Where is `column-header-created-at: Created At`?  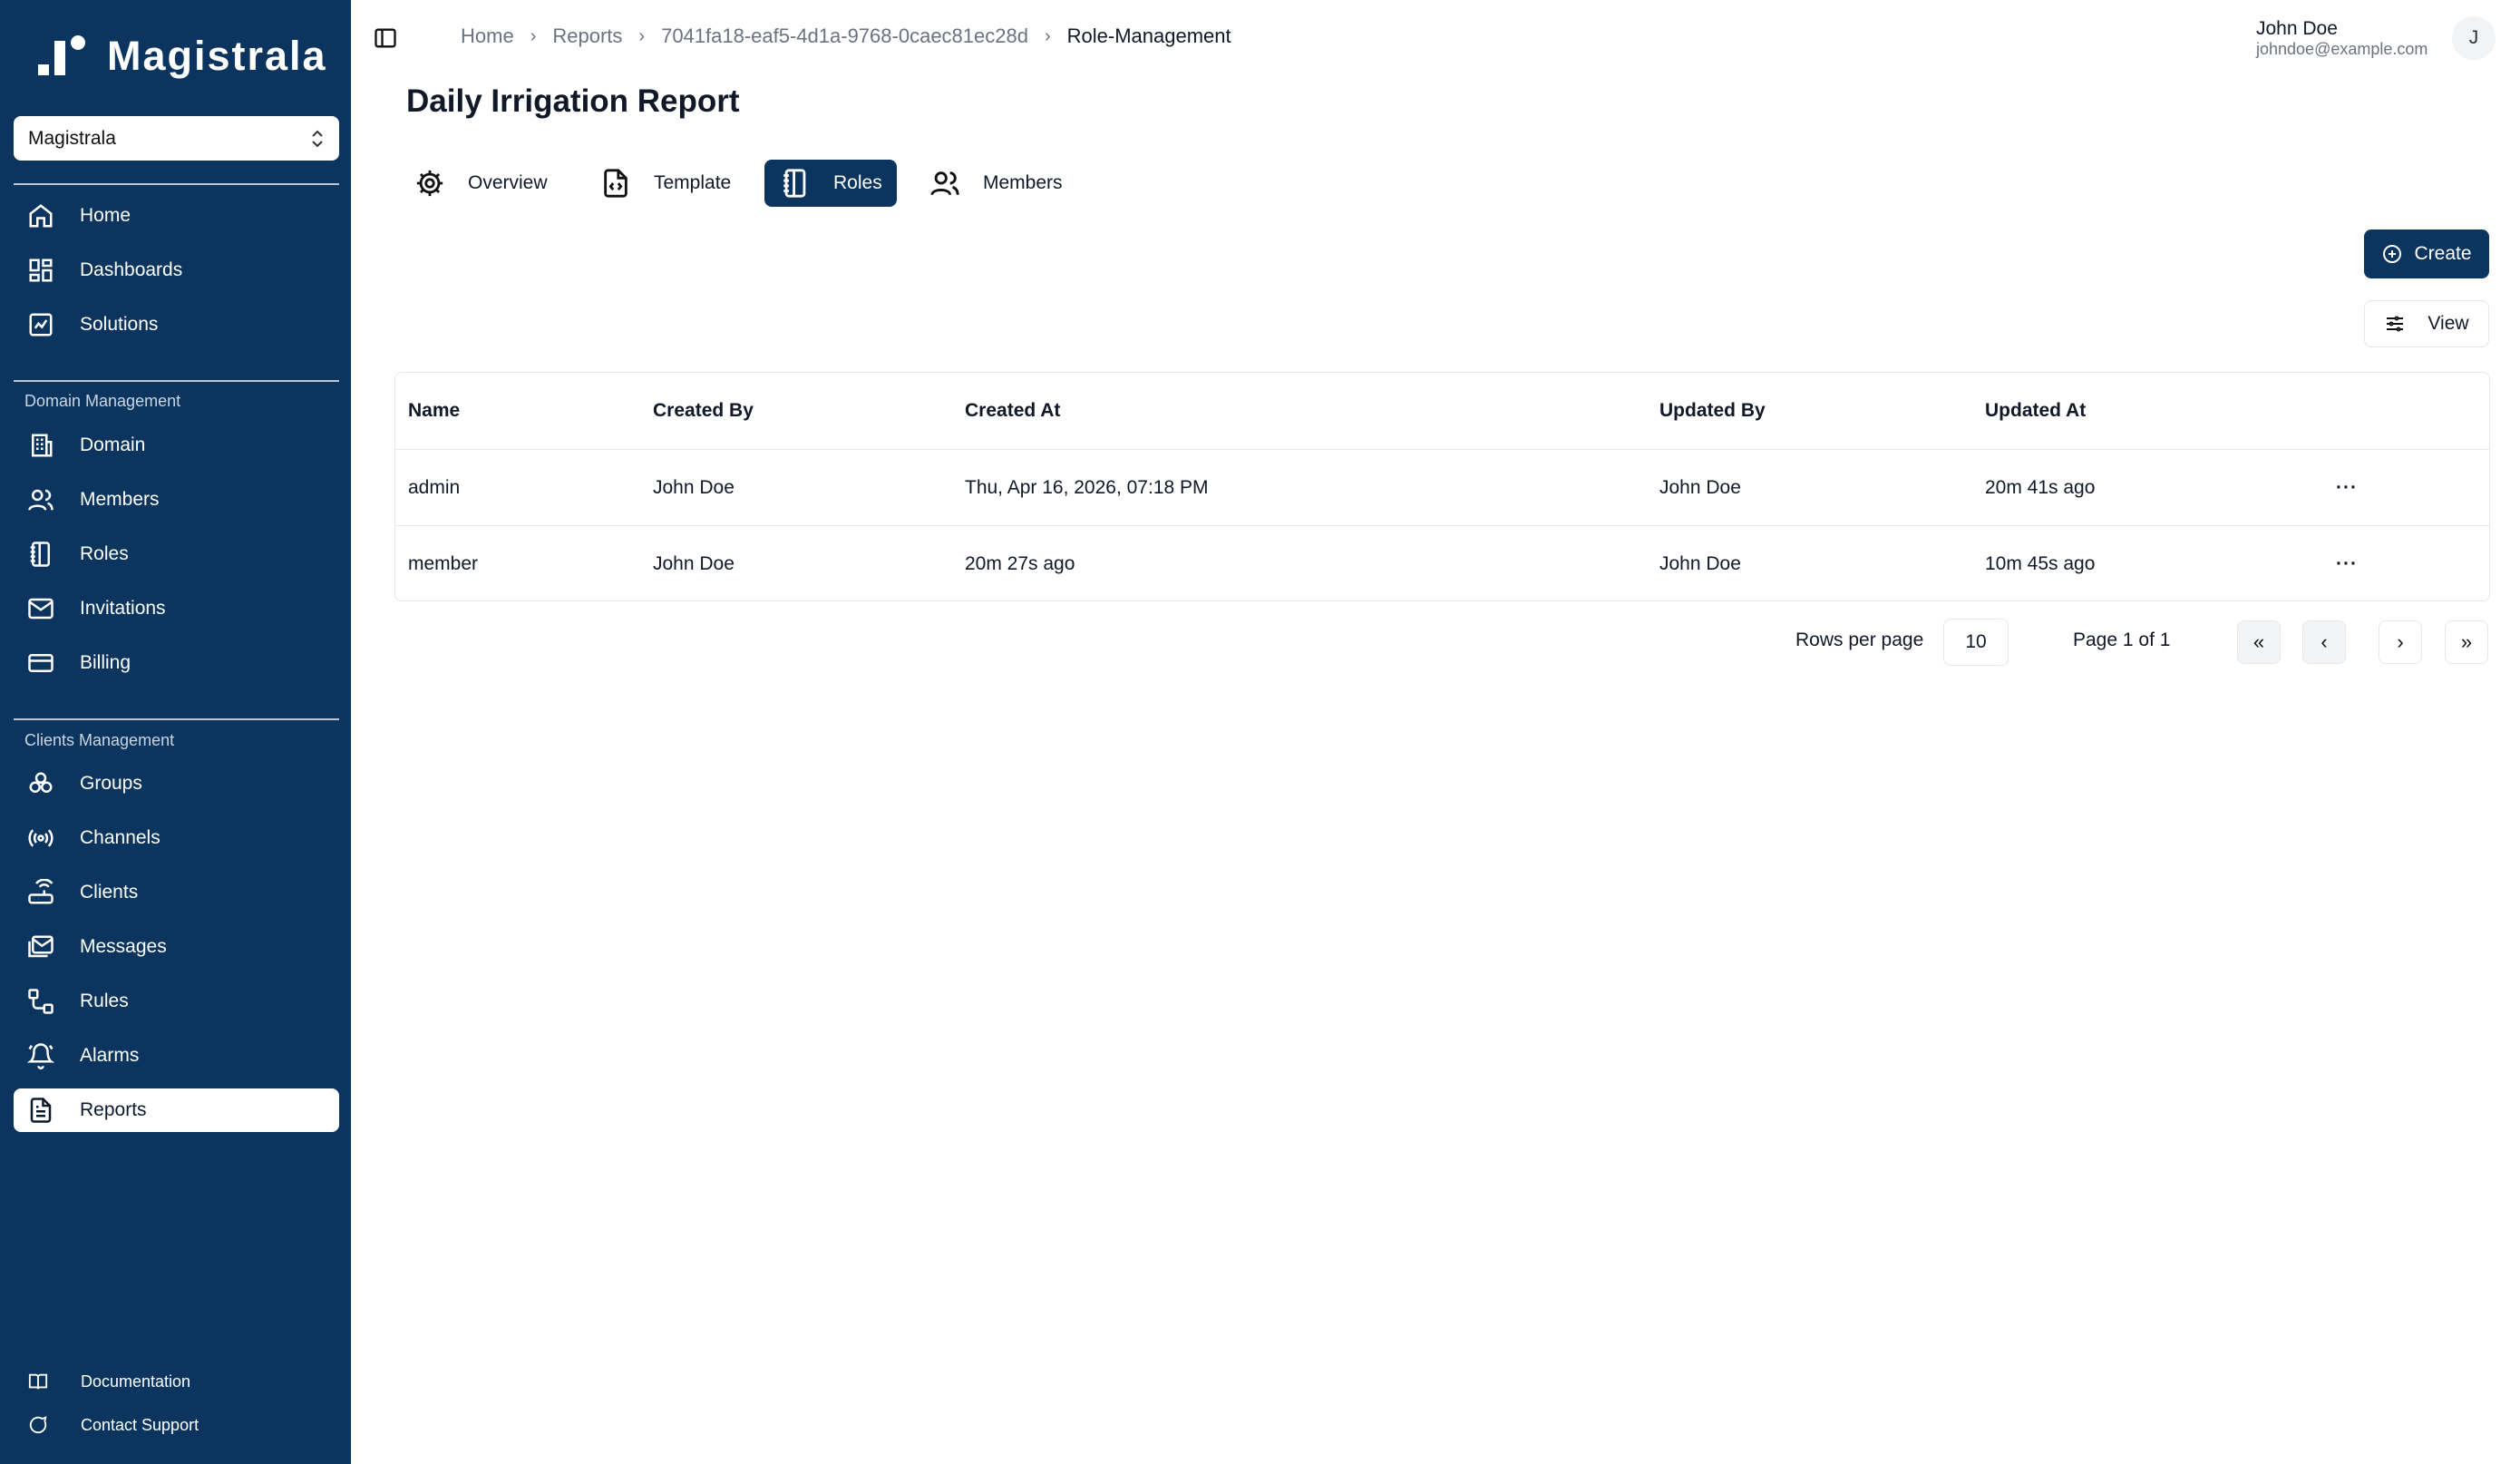 column-header-created-at: Created At is located at coordinates (1012, 411).